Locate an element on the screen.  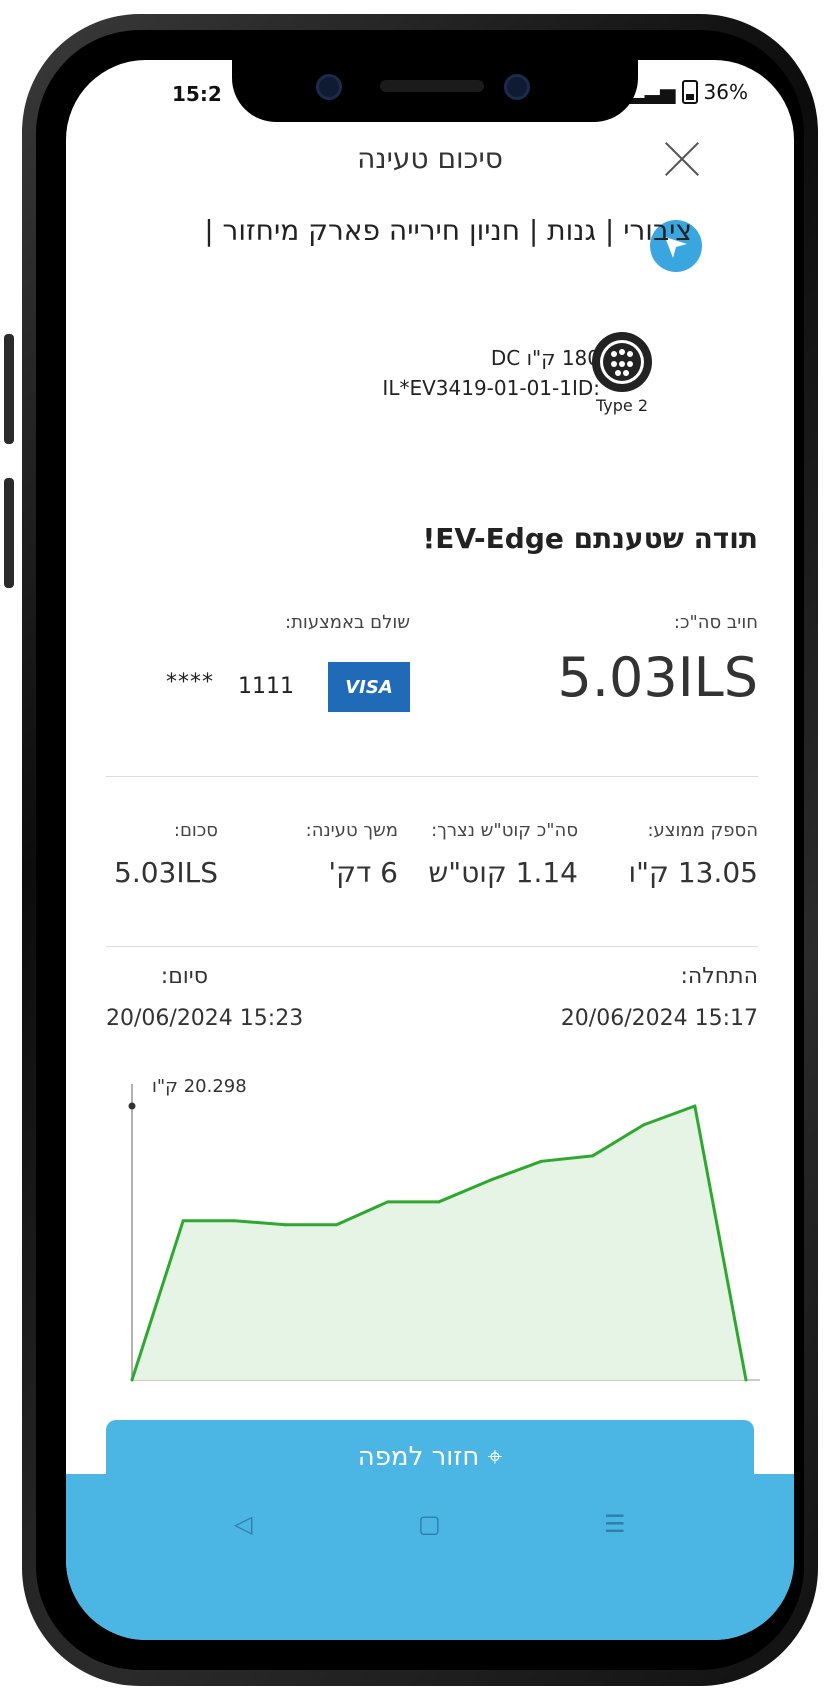
stat-label-duration: משך טעינה: is located at coordinates (351, 830).